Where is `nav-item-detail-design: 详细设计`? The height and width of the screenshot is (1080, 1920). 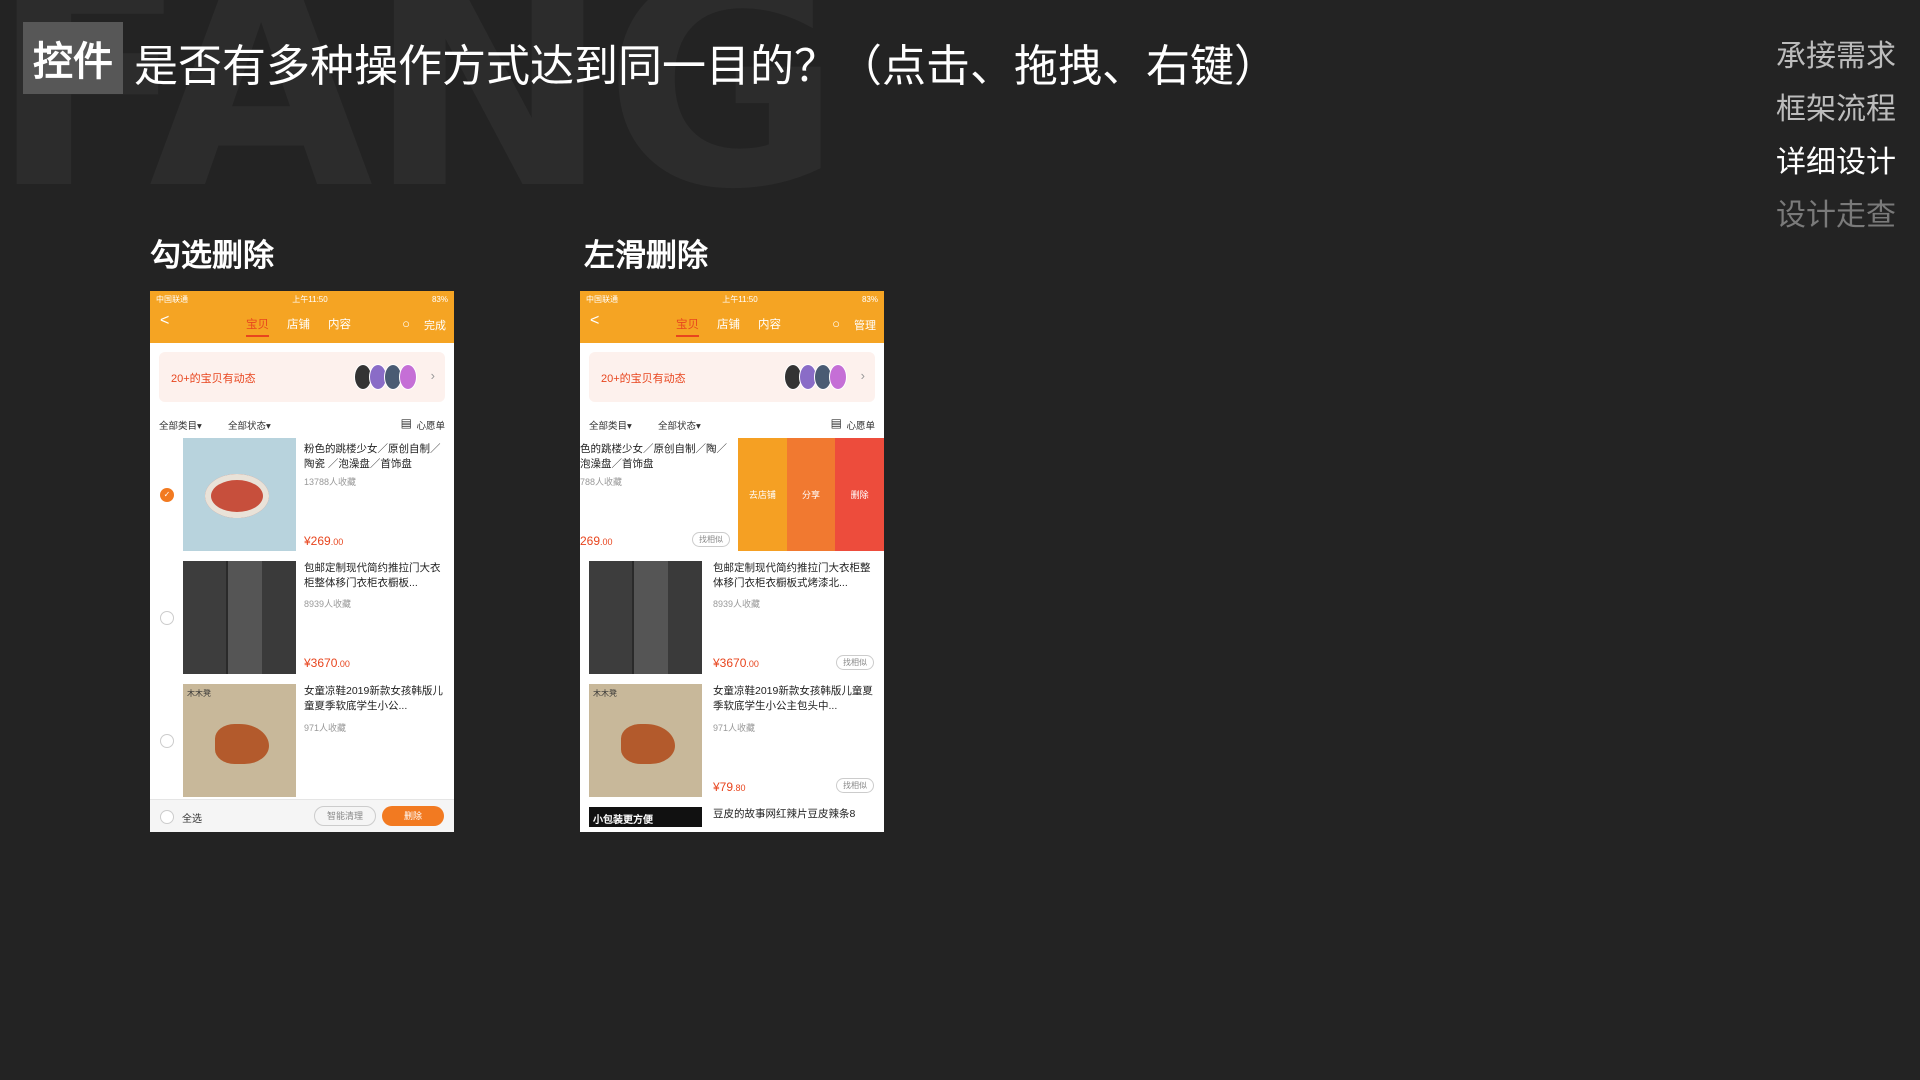
nav-item-detail-design: 详细设计 is located at coordinates (1836, 162).